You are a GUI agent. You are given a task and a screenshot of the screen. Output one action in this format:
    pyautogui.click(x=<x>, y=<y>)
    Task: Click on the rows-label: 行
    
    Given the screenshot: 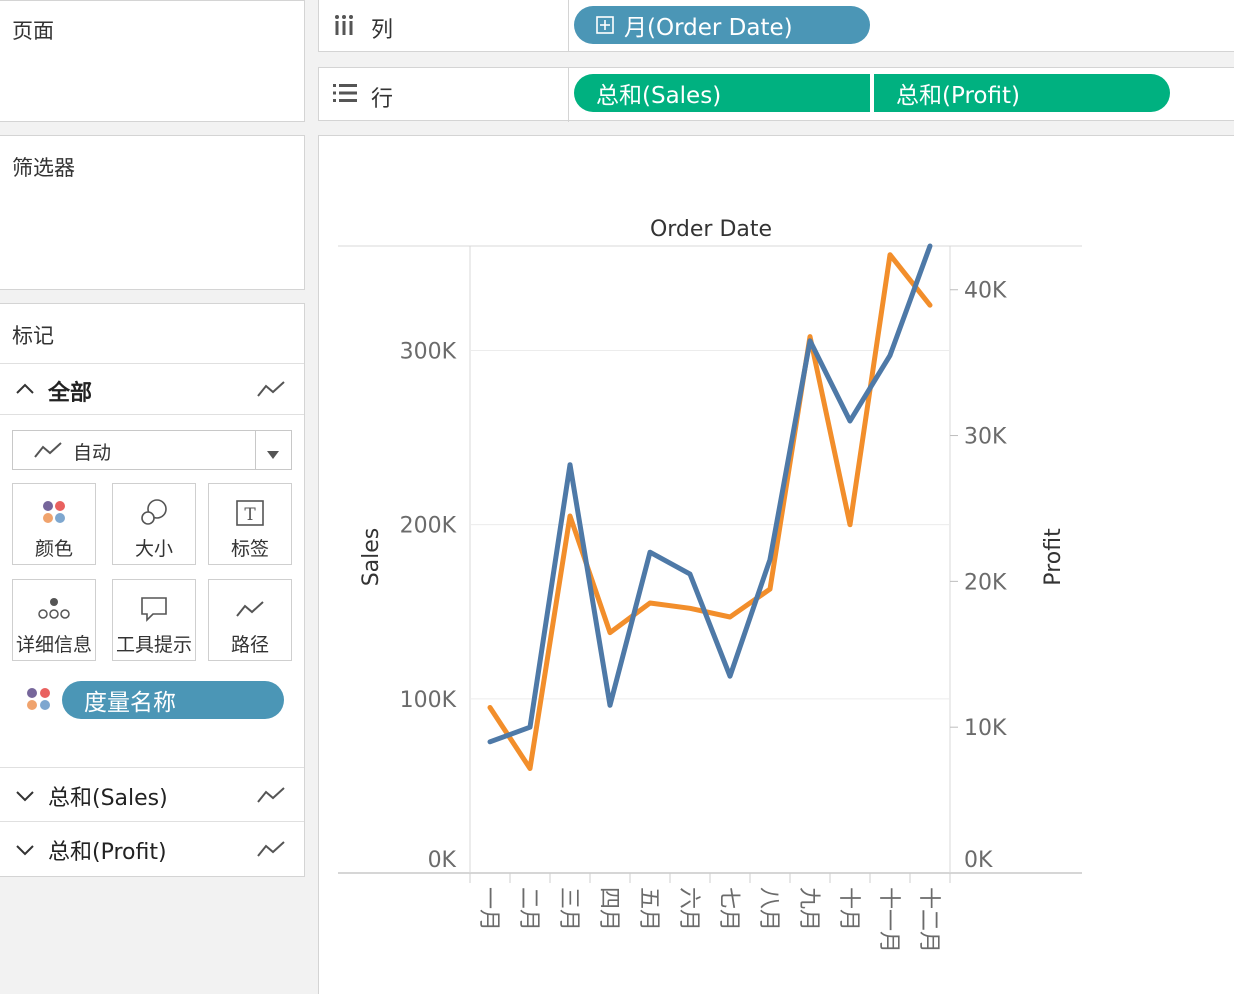 What is the action you would take?
    pyautogui.click(x=382, y=99)
    